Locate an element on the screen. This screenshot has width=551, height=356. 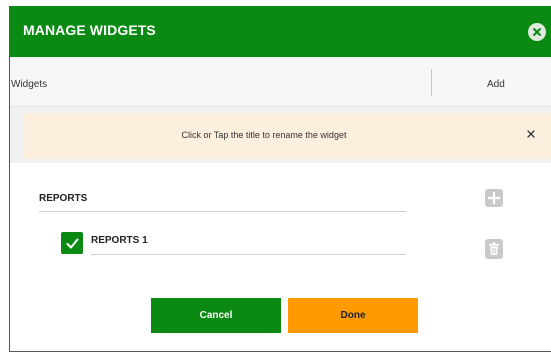
delete-widget-button is located at coordinates (494, 249).